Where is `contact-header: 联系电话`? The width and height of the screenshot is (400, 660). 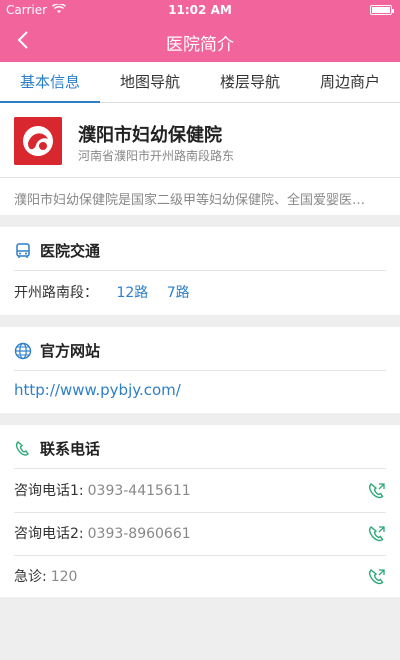 contact-header: 联系电话 is located at coordinates (57, 449).